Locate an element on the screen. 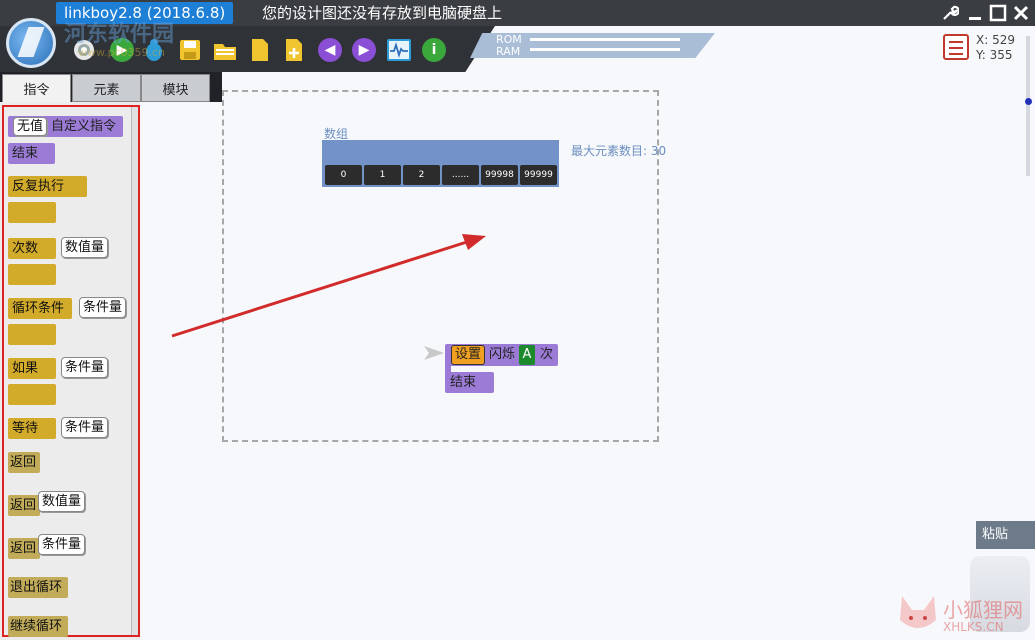 This screenshot has width=1035, height=640. watermark-bottom: 小狐狸网 is located at coordinates (983, 608).